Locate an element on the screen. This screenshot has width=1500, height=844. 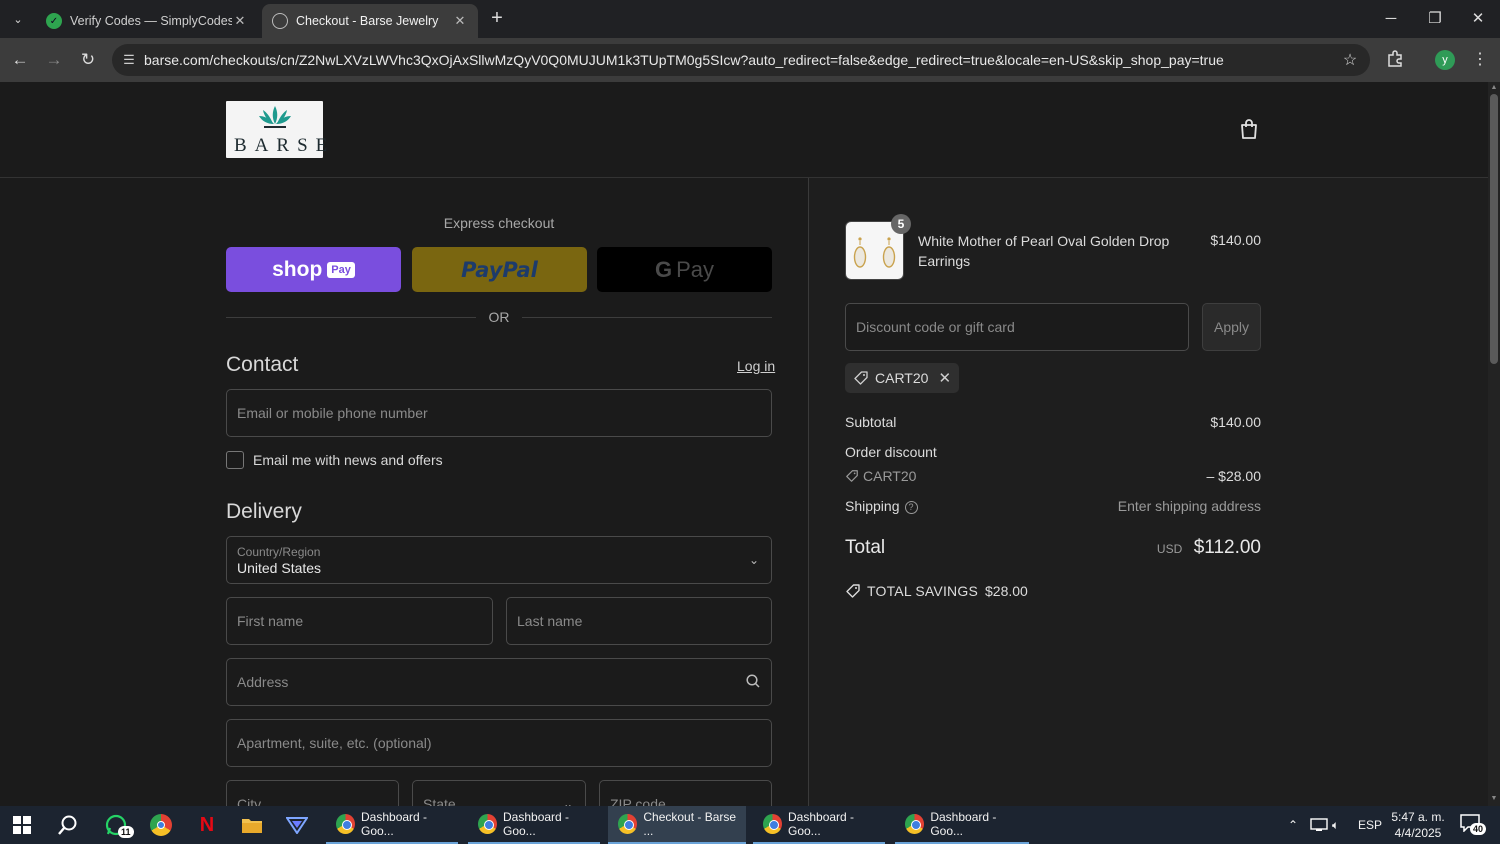
log-in-link: Log in is located at coordinates (756, 366).